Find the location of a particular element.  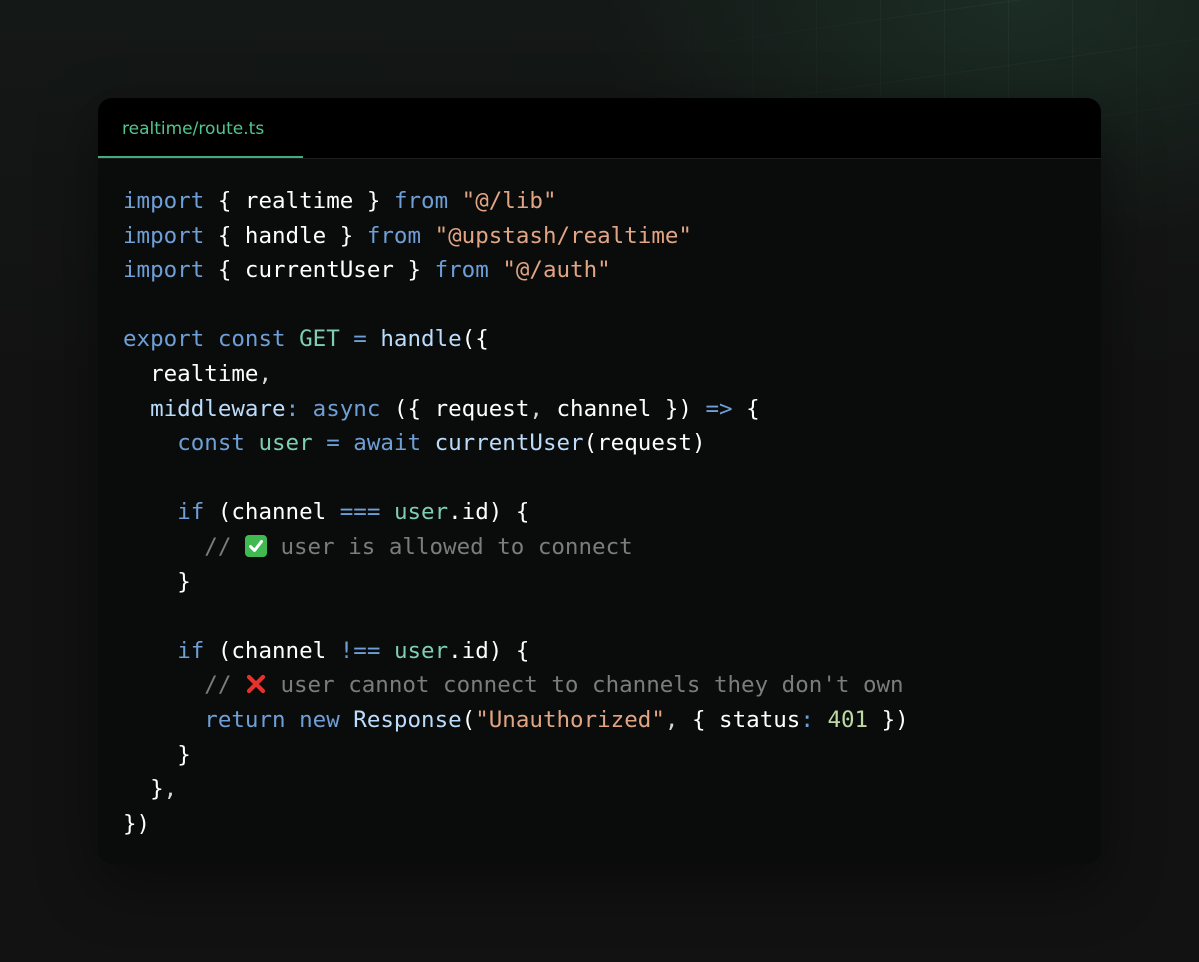

code-line-14: if (channel !== user.id) { is located at coordinates (516, 651).